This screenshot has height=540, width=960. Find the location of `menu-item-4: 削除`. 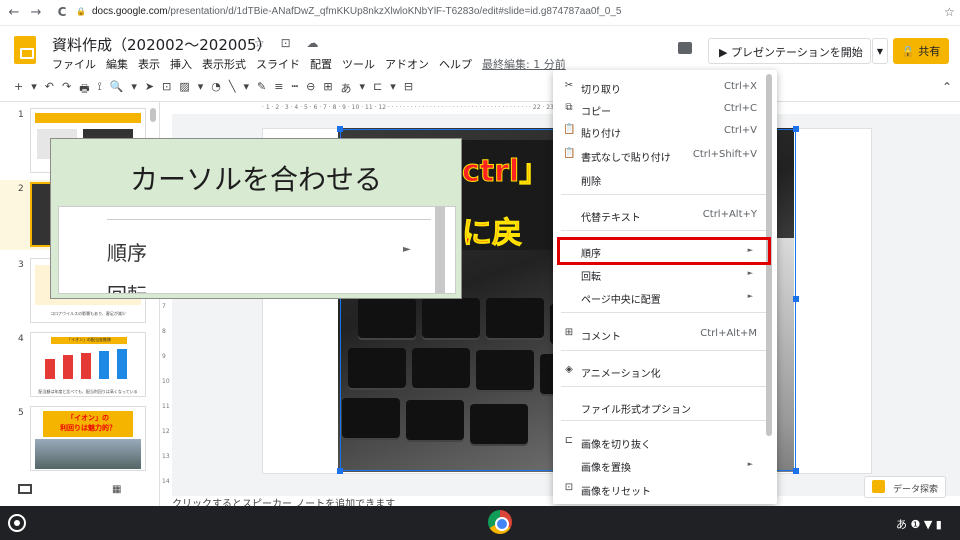

menu-item-4: 削除 is located at coordinates (661, 179).